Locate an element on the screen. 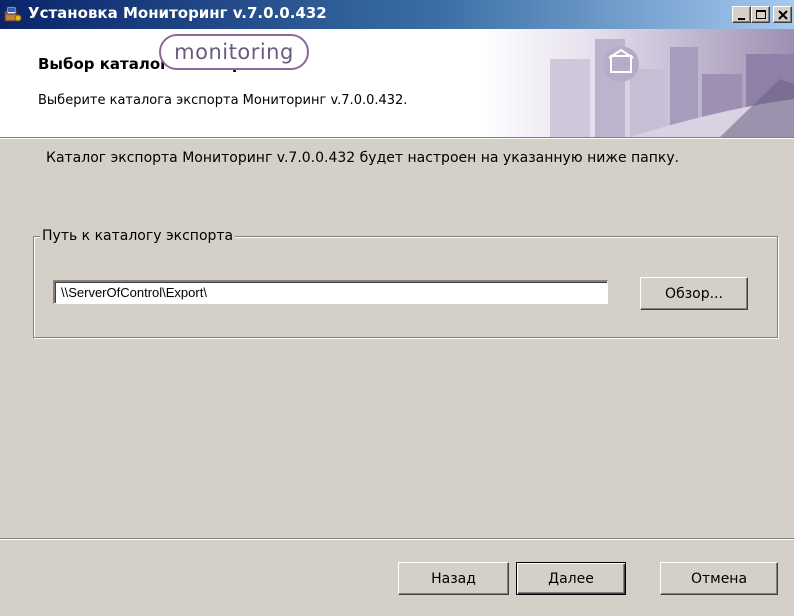 This screenshot has width=794, height=616. monitoring-logo: monitoring is located at coordinates (234, 52).